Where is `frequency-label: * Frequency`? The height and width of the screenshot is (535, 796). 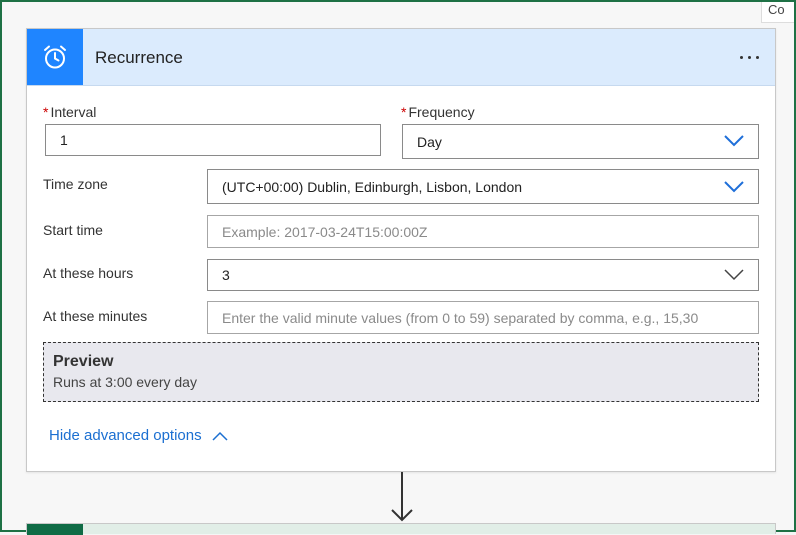 frequency-label: * Frequency is located at coordinates (438, 112).